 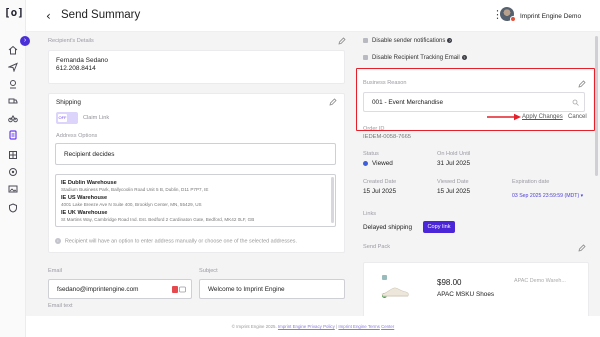 I want to click on address-options-label: Address Options, so click(x=77, y=136).